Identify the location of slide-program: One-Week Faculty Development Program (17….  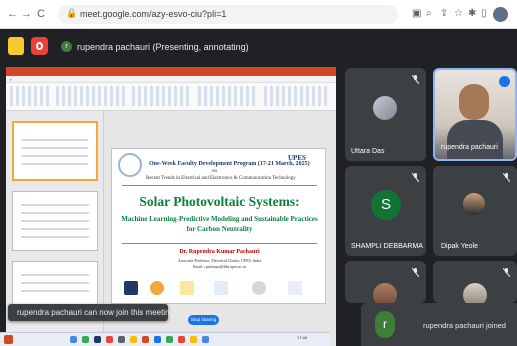
(229, 164).